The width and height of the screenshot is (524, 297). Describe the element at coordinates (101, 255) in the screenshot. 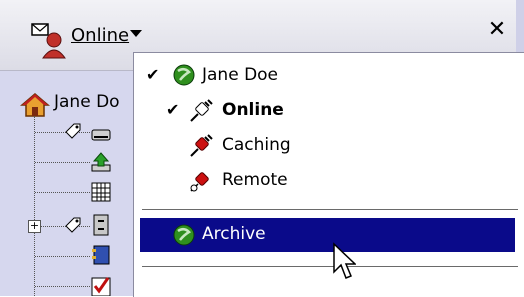

I see `address-book-icon` at that location.